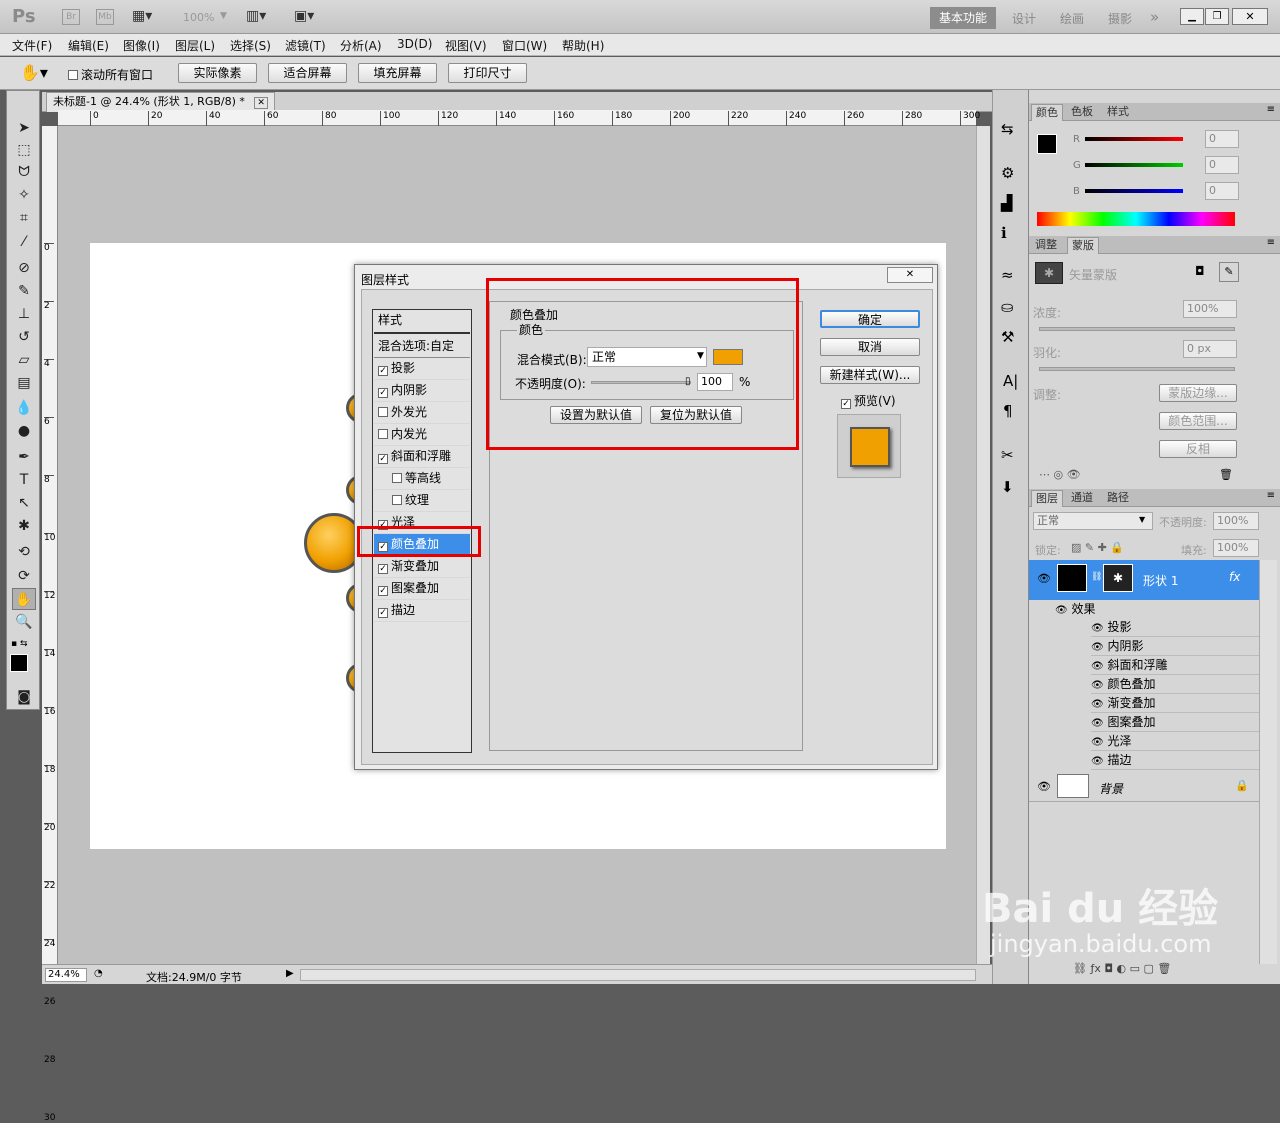  Describe the element at coordinates (383, 412) in the screenshot. I see `checkbox-icon` at that location.